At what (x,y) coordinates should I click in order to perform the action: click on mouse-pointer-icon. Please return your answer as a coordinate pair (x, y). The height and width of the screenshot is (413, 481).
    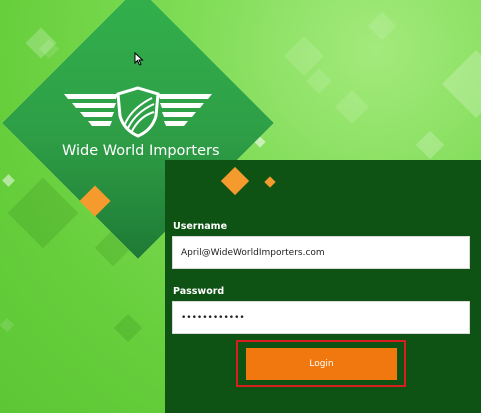
    Looking at the image, I should click on (139, 59).